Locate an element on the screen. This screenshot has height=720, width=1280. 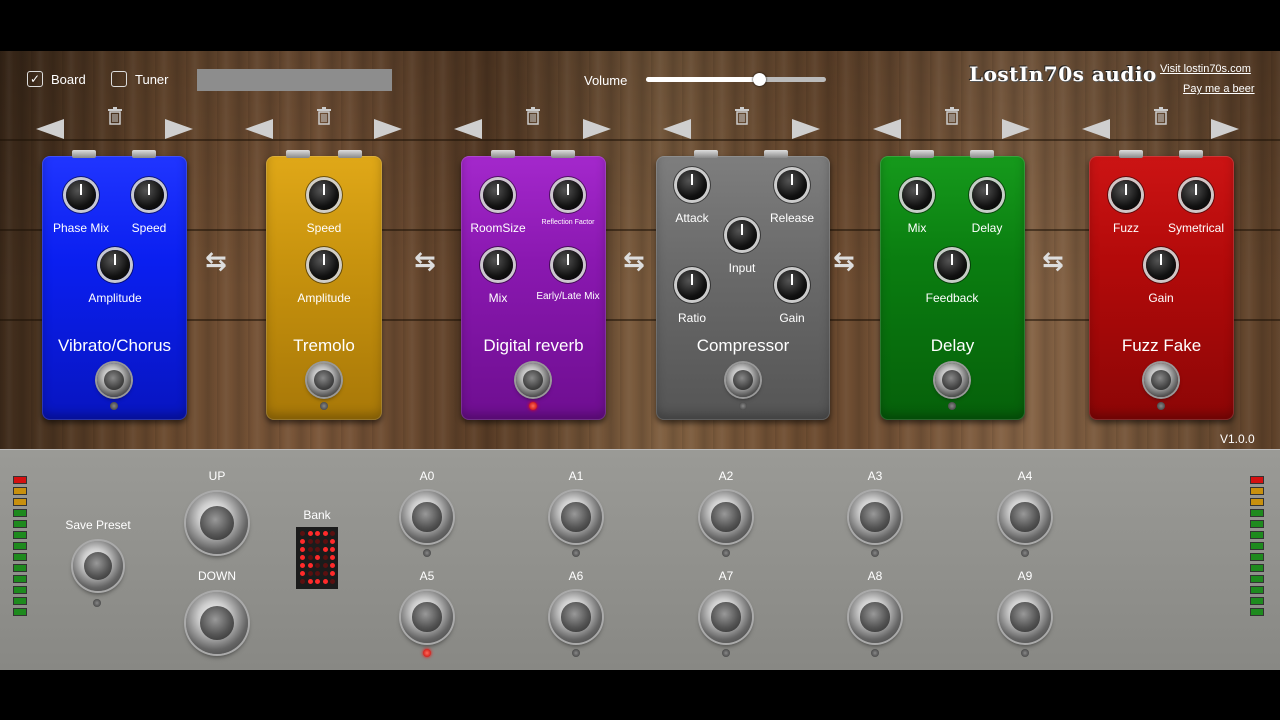
knob-early-late-mix is located at coordinates (568, 265).